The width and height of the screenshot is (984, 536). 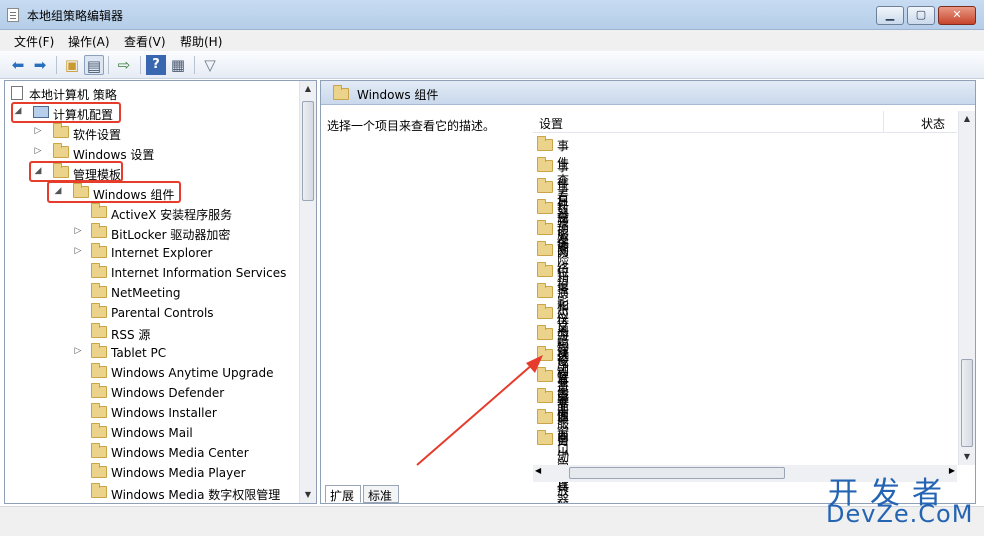 I want to click on tree-scrollbar: ▲ ▼, so click(x=307, y=292).